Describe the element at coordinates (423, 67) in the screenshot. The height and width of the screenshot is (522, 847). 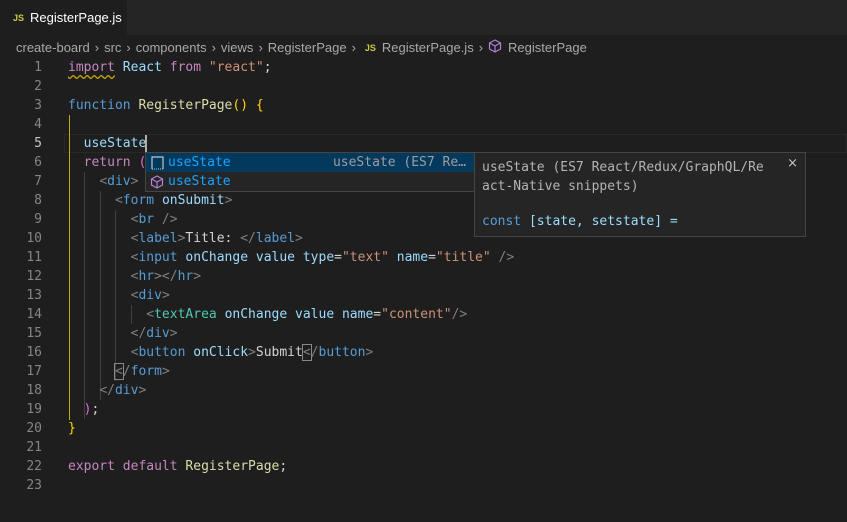
I see `code-line: 1 import React from "react";` at that location.